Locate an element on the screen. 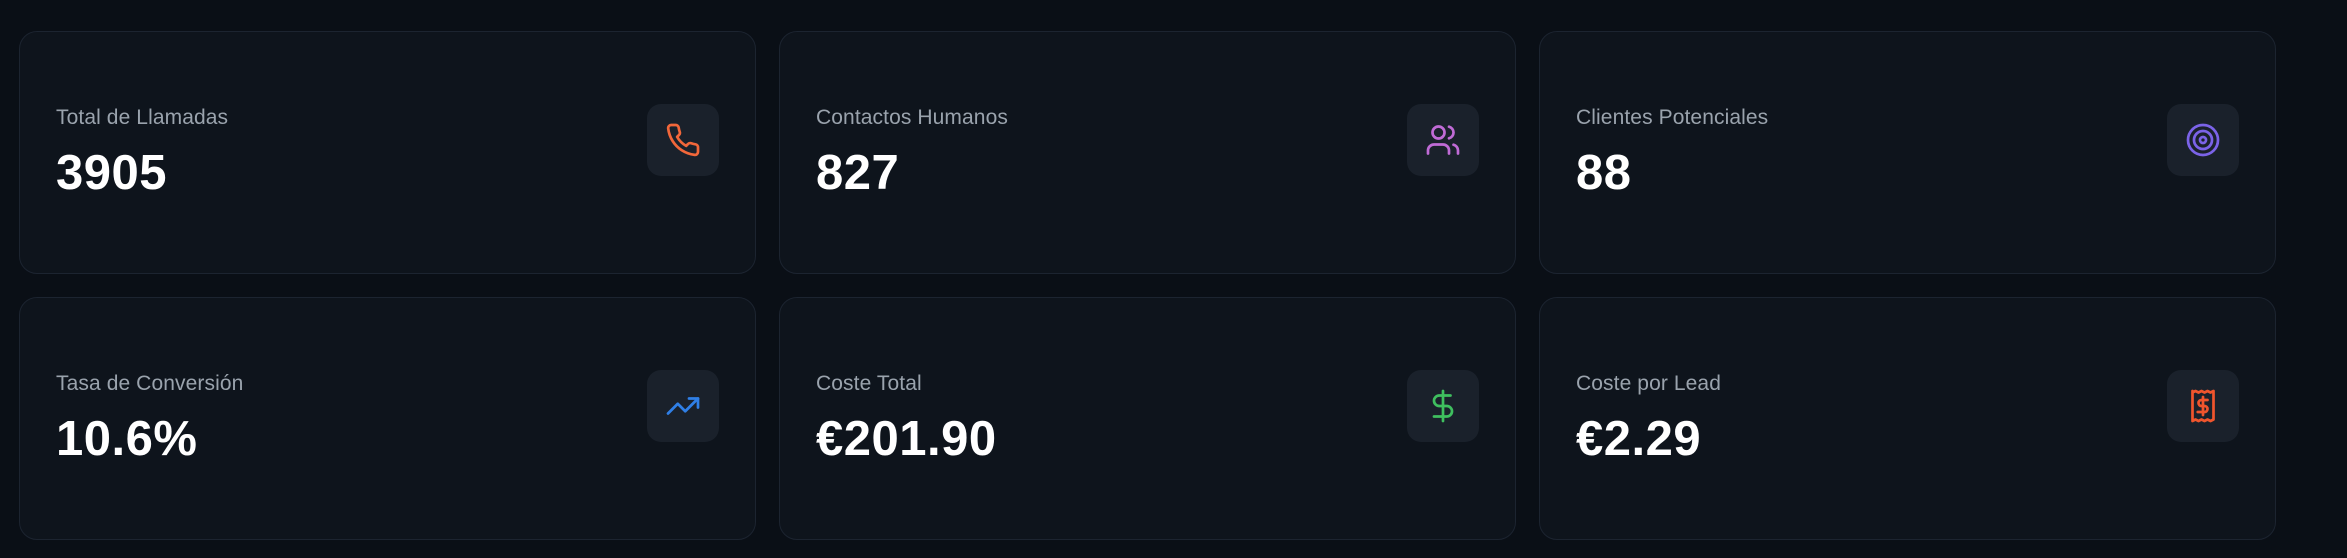  users-icon is located at coordinates (1443, 140).